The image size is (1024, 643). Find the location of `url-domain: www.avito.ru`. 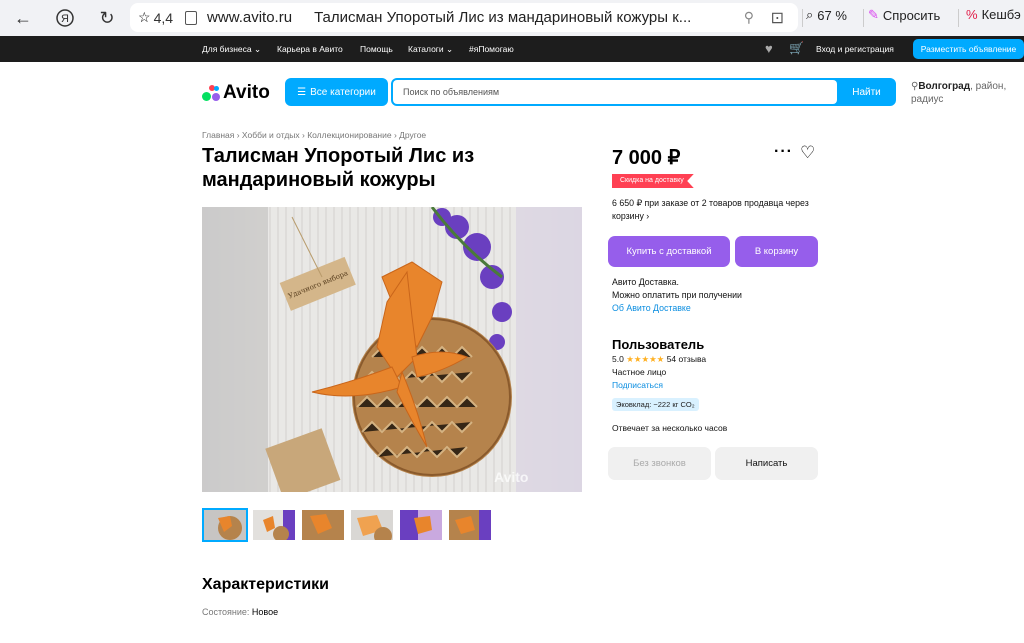

url-domain: www.avito.ru is located at coordinates (250, 17).